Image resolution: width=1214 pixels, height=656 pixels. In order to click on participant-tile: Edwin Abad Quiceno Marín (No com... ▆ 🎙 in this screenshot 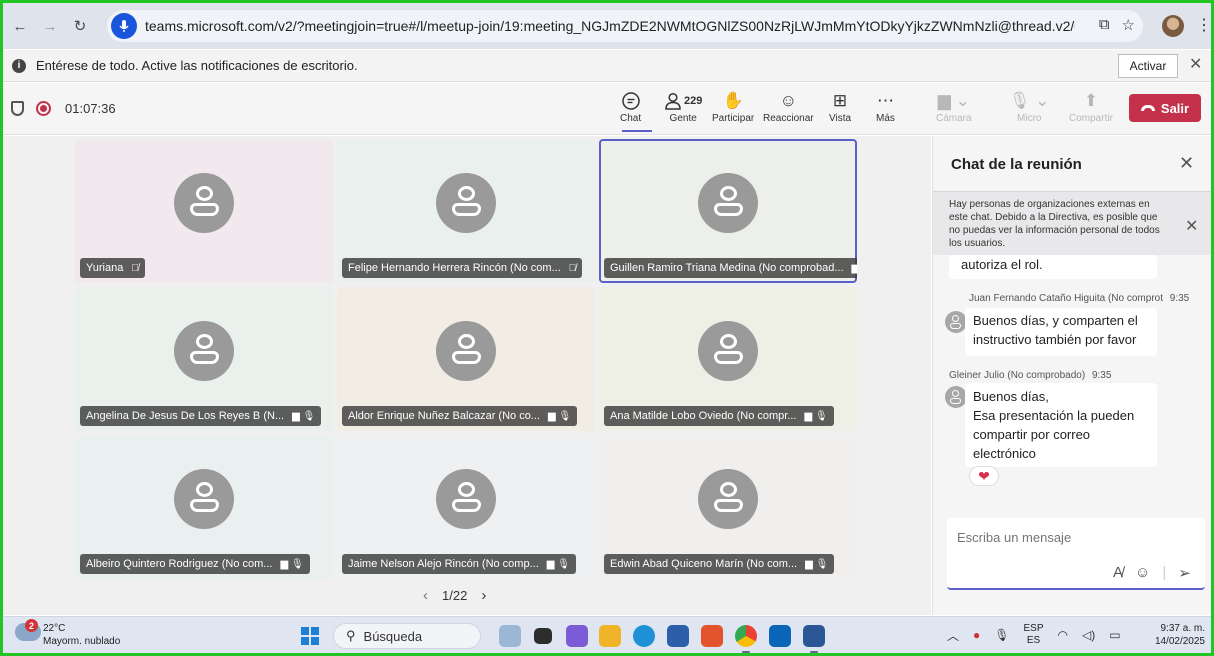, I will do `click(728, 507)`.